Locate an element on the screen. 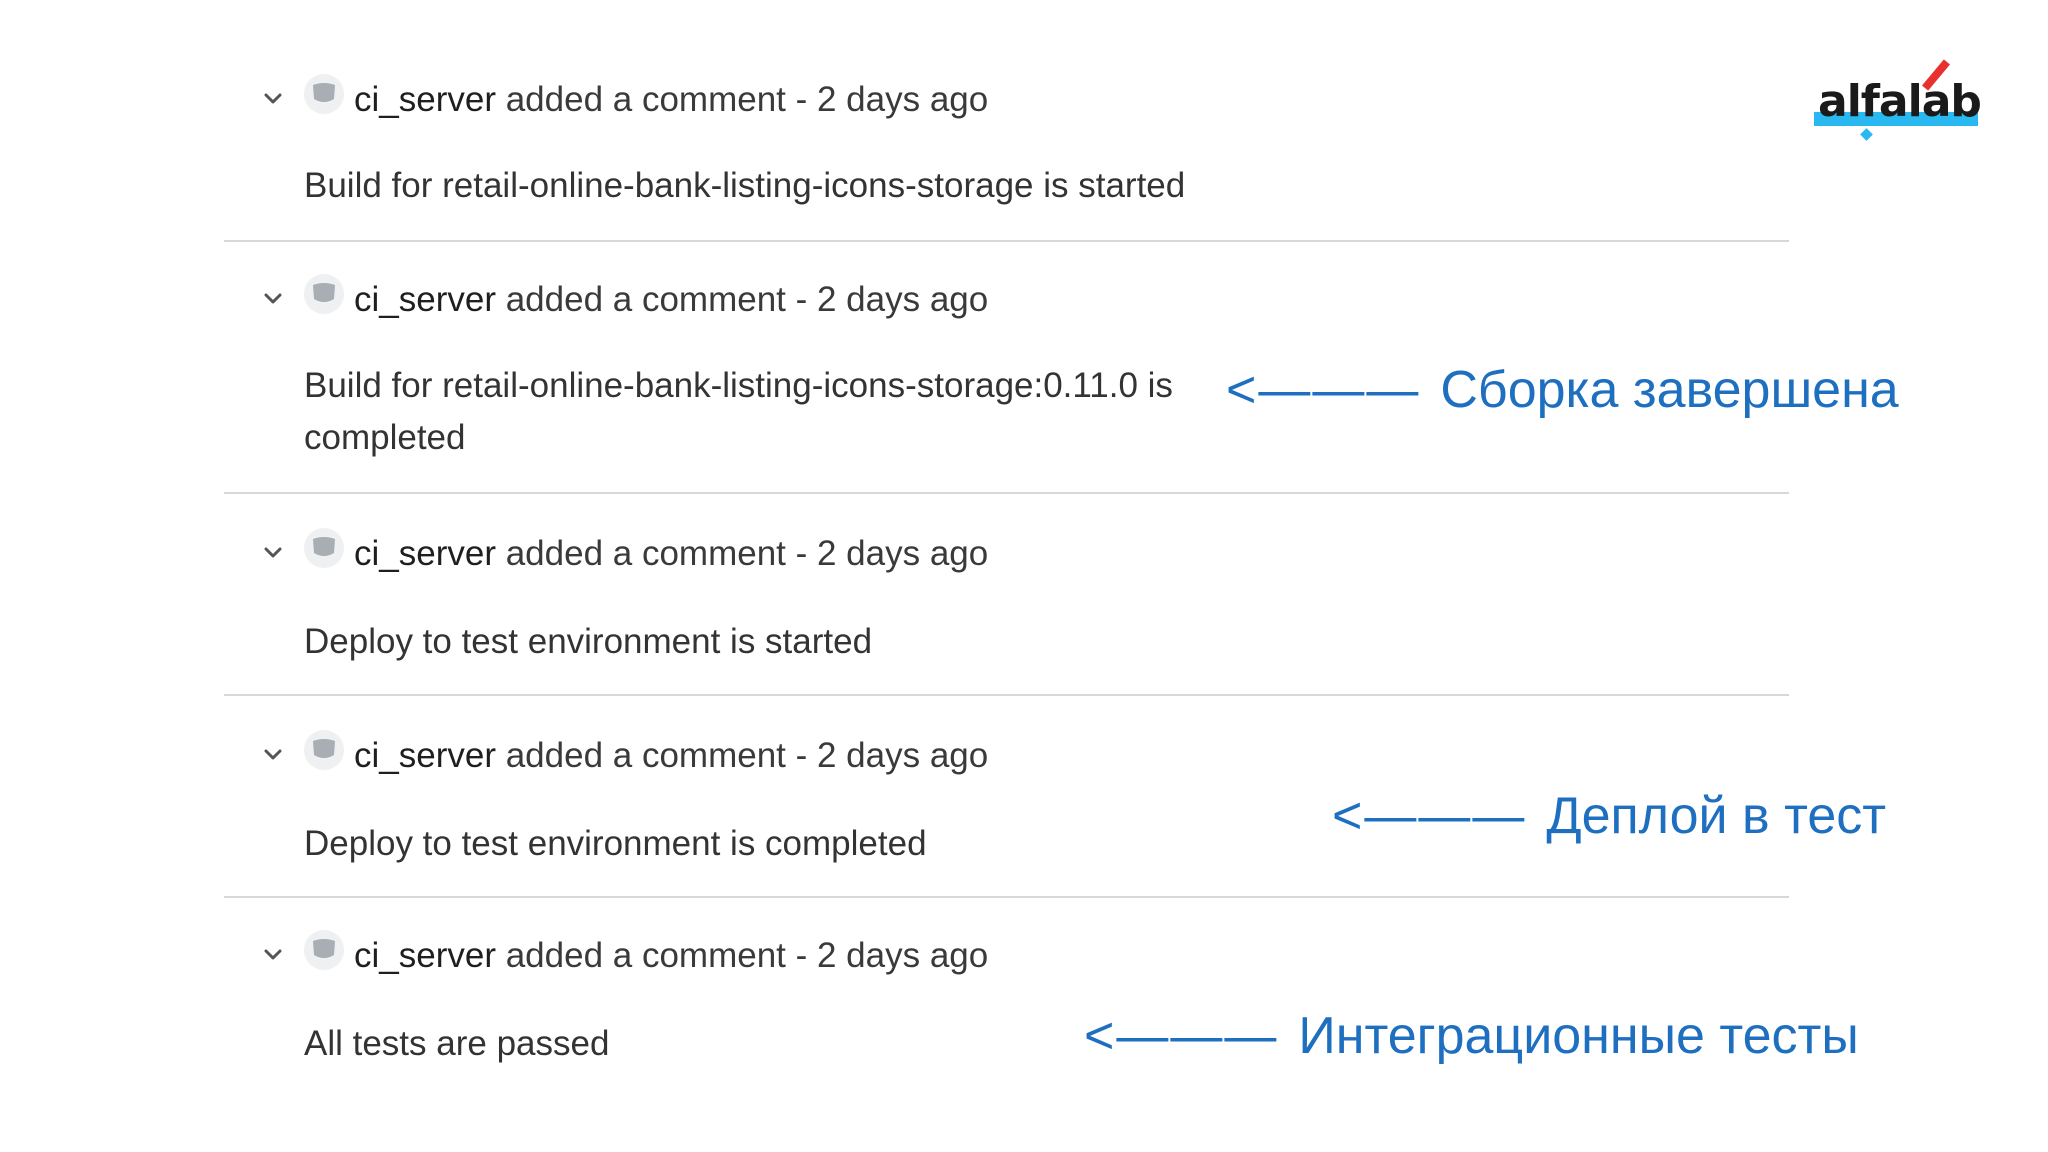 Image resolution: width=2048 pixels, height=1152 pixels. annotation-integration-tests: <——— Интеграционные тесты is located at coordinates (1471, 1036).